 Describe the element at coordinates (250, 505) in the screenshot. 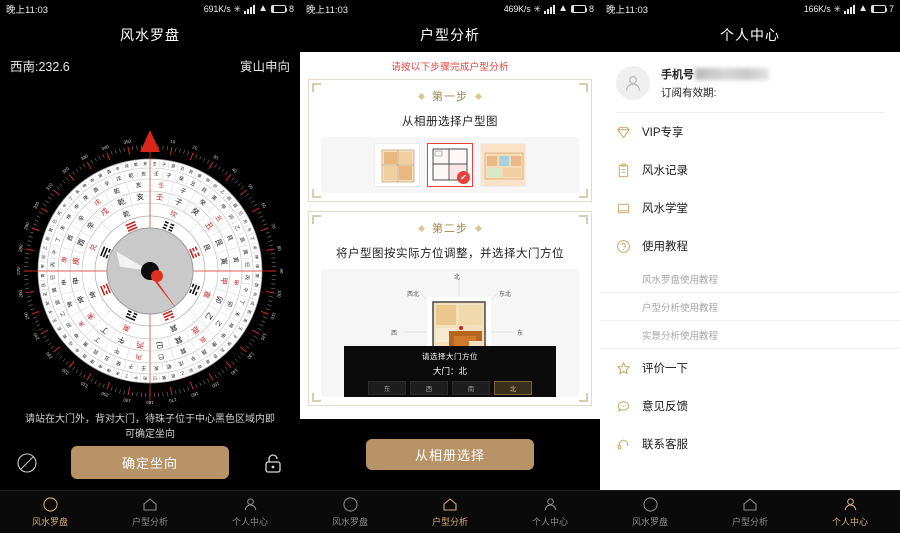

I see `person-icon` at that location.